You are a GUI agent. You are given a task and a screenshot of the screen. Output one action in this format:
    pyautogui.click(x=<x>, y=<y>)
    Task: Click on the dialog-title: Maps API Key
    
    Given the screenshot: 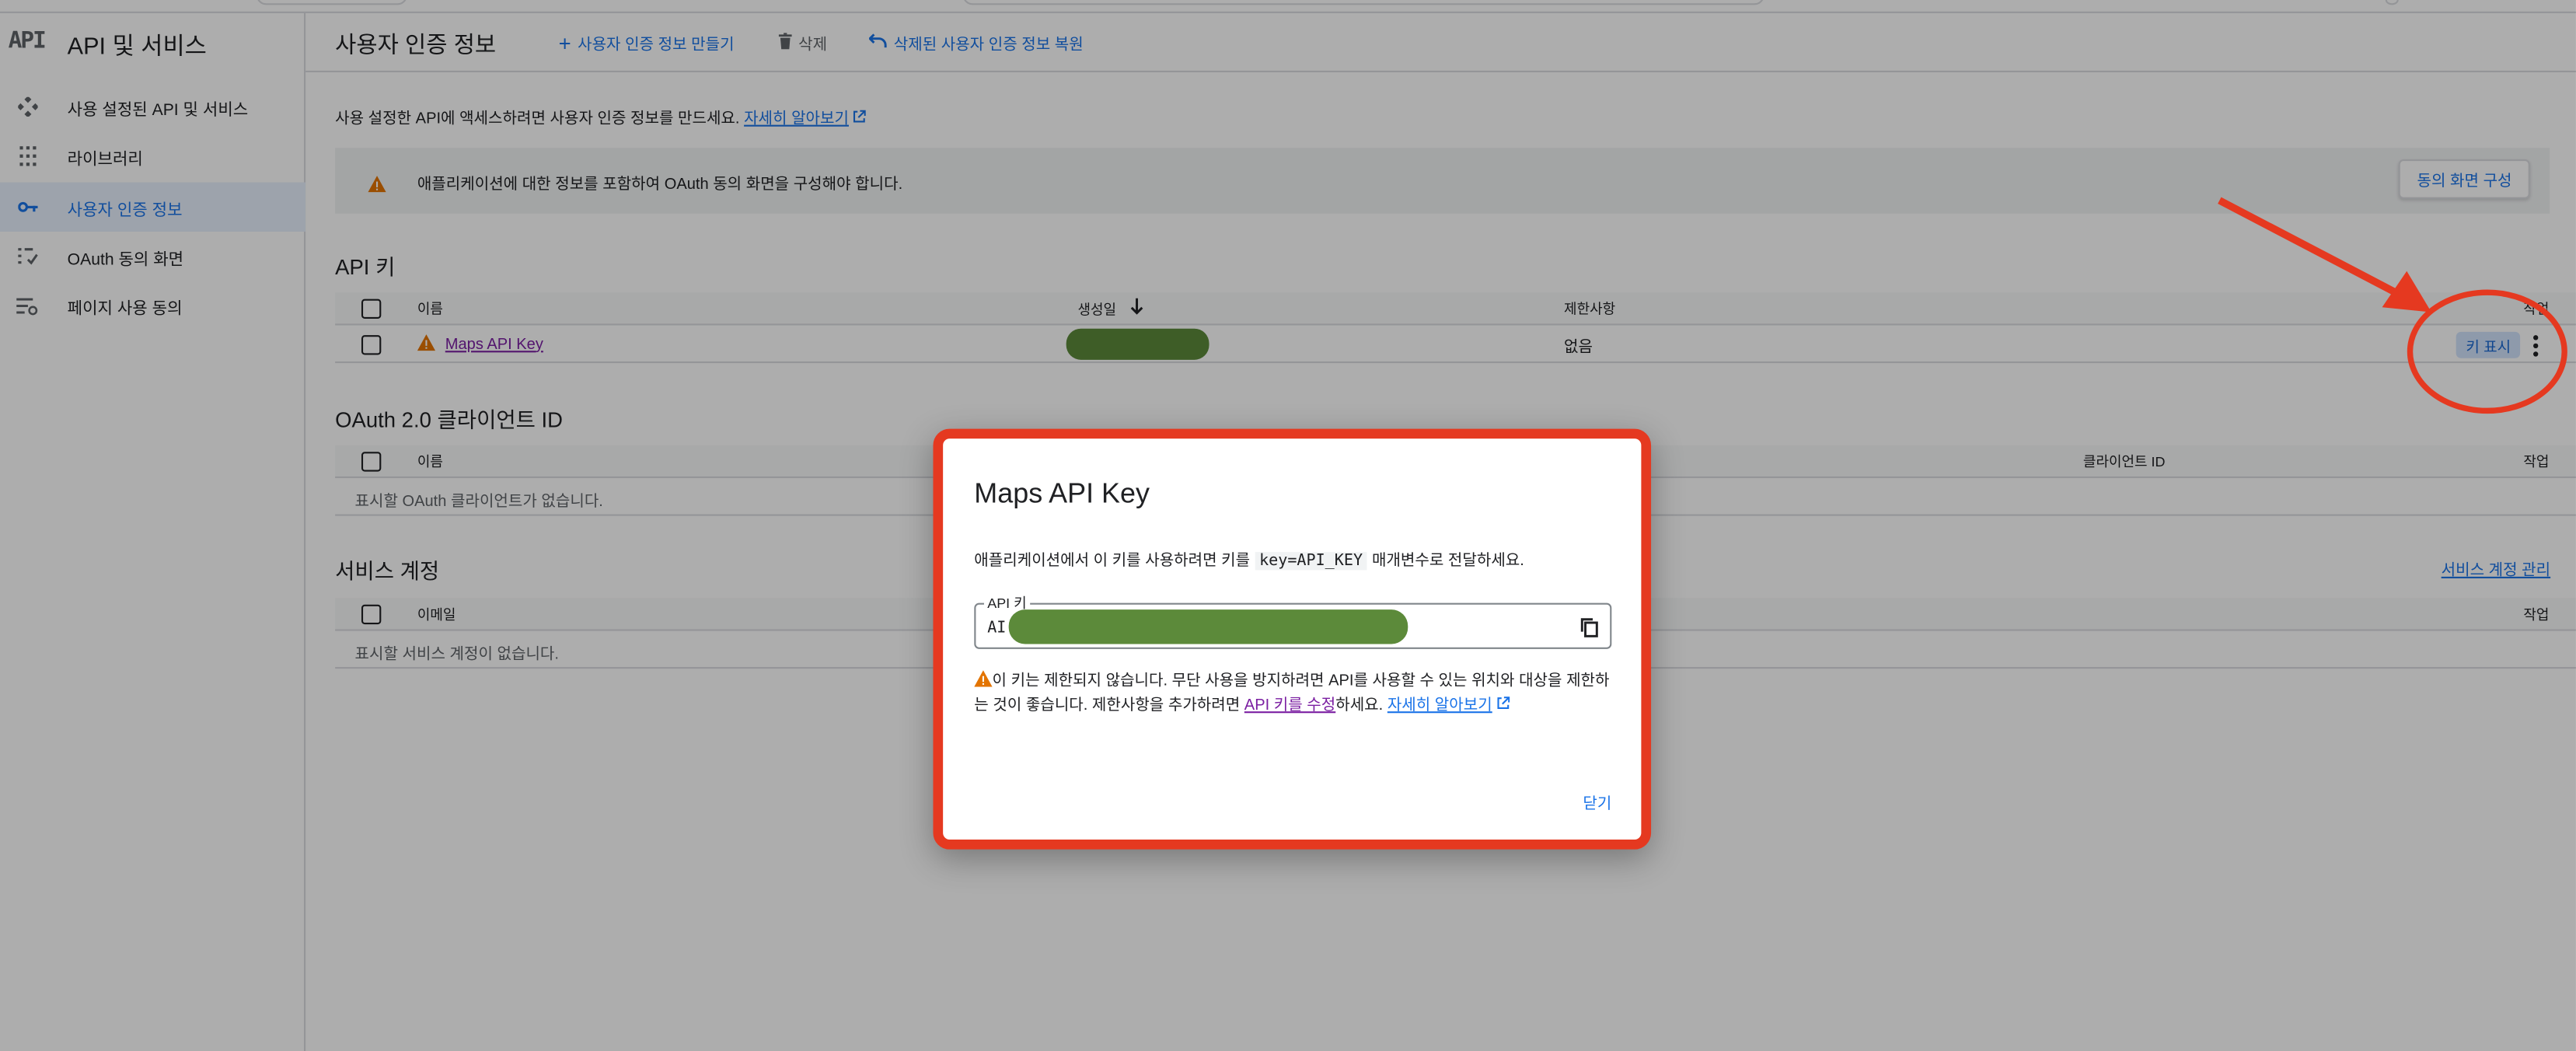 What is the action you would take?
    pyautogui.click(x=1062, y=494)
    